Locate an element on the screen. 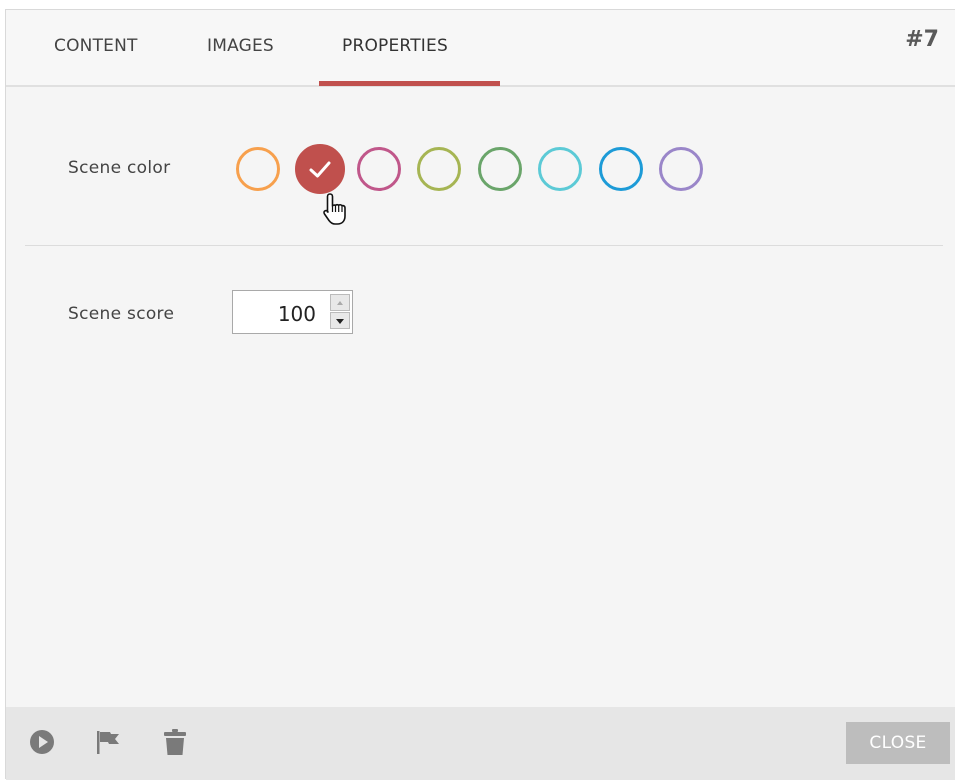 The height and width of the screenshot is (780, 955). trash-icon is located at coordinates (175, 744).